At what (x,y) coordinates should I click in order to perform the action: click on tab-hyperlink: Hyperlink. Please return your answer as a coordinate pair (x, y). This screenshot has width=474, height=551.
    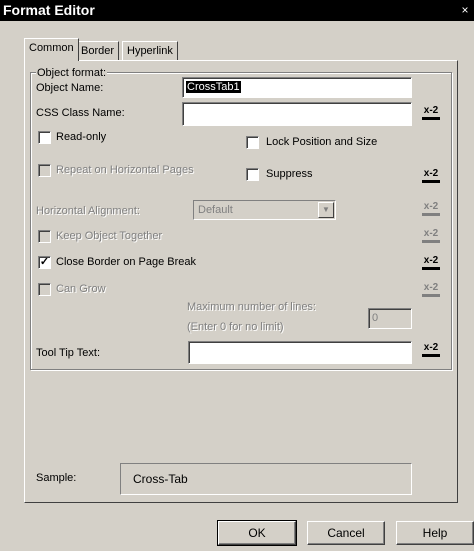
    Looking at the image, I should click on (150, 51).